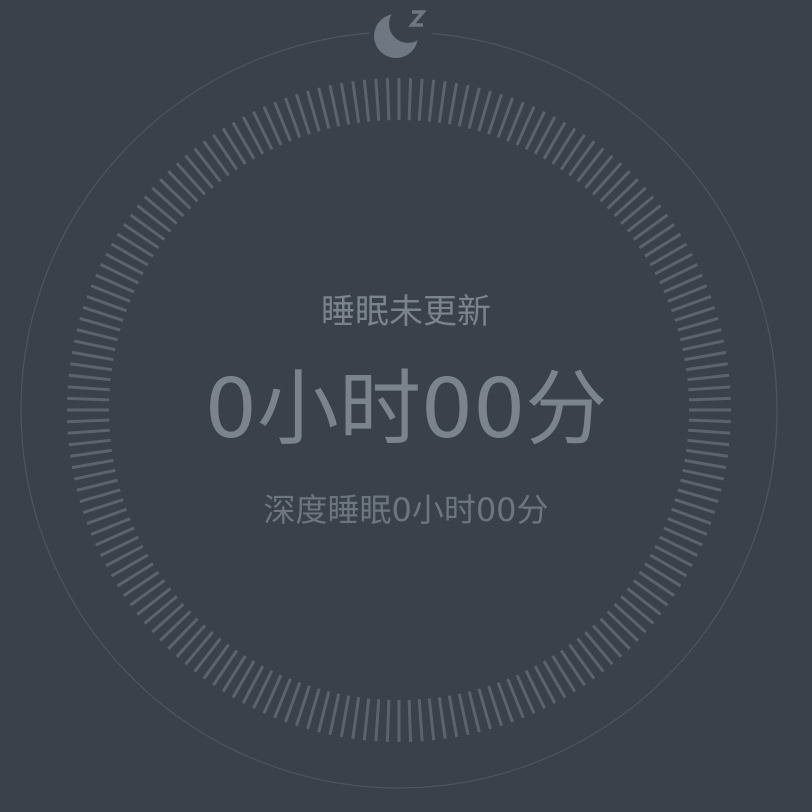 The height and width of the screenshot is (812, 812). I want to click on moon-zzz-icon, so click(401, 33).